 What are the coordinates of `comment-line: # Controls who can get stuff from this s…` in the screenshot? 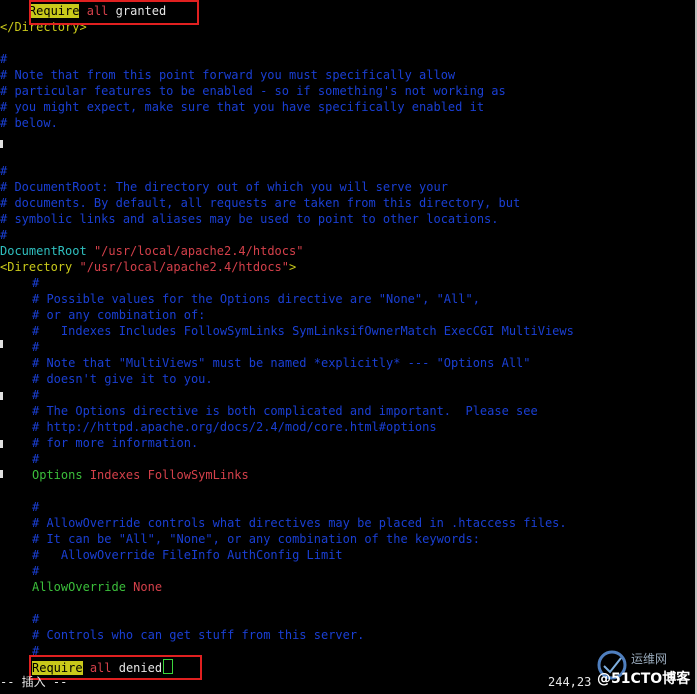 It's located at (198, 635).